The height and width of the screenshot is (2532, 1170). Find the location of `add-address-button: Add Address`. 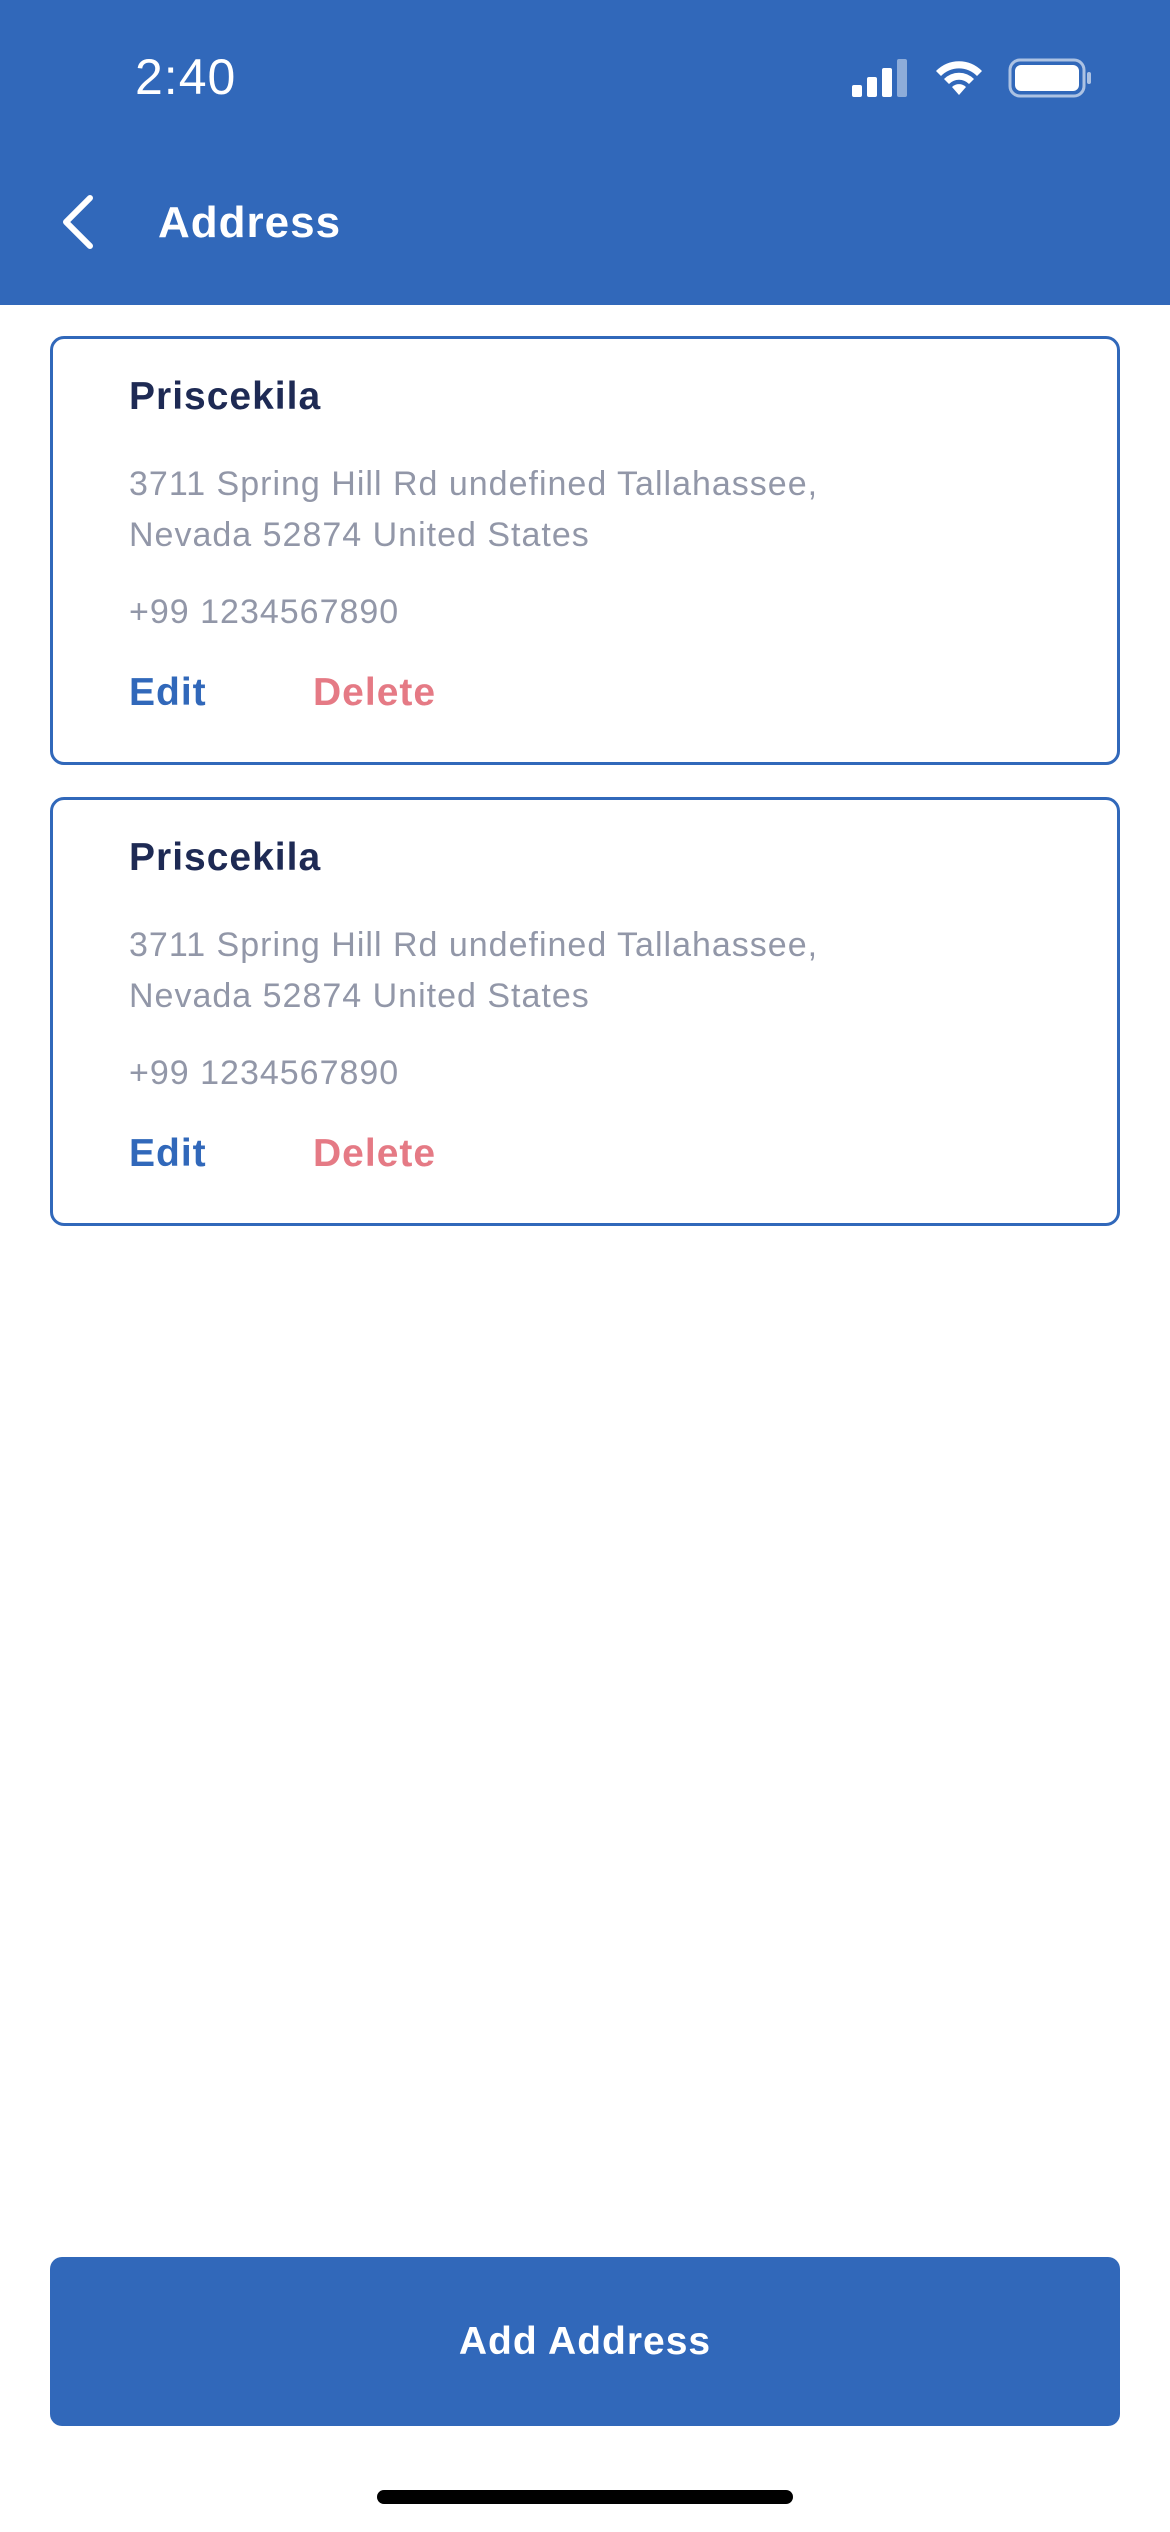

add-address-button: Add Address is located at coordinates (585, 2341).